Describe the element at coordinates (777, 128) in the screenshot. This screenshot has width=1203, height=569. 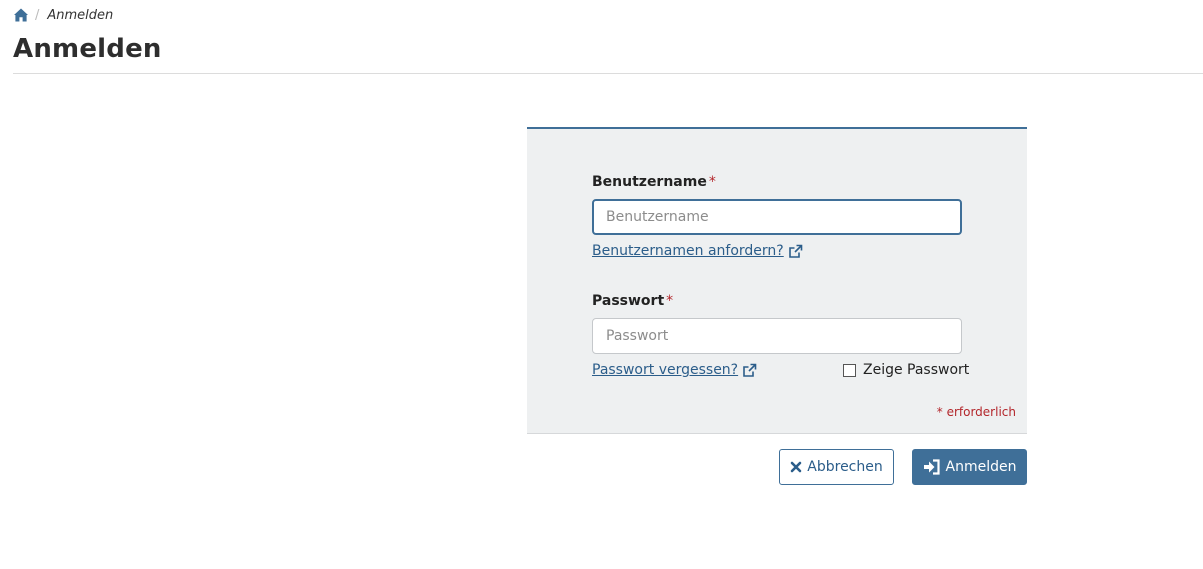
I see `panel-accent-line` at that location.